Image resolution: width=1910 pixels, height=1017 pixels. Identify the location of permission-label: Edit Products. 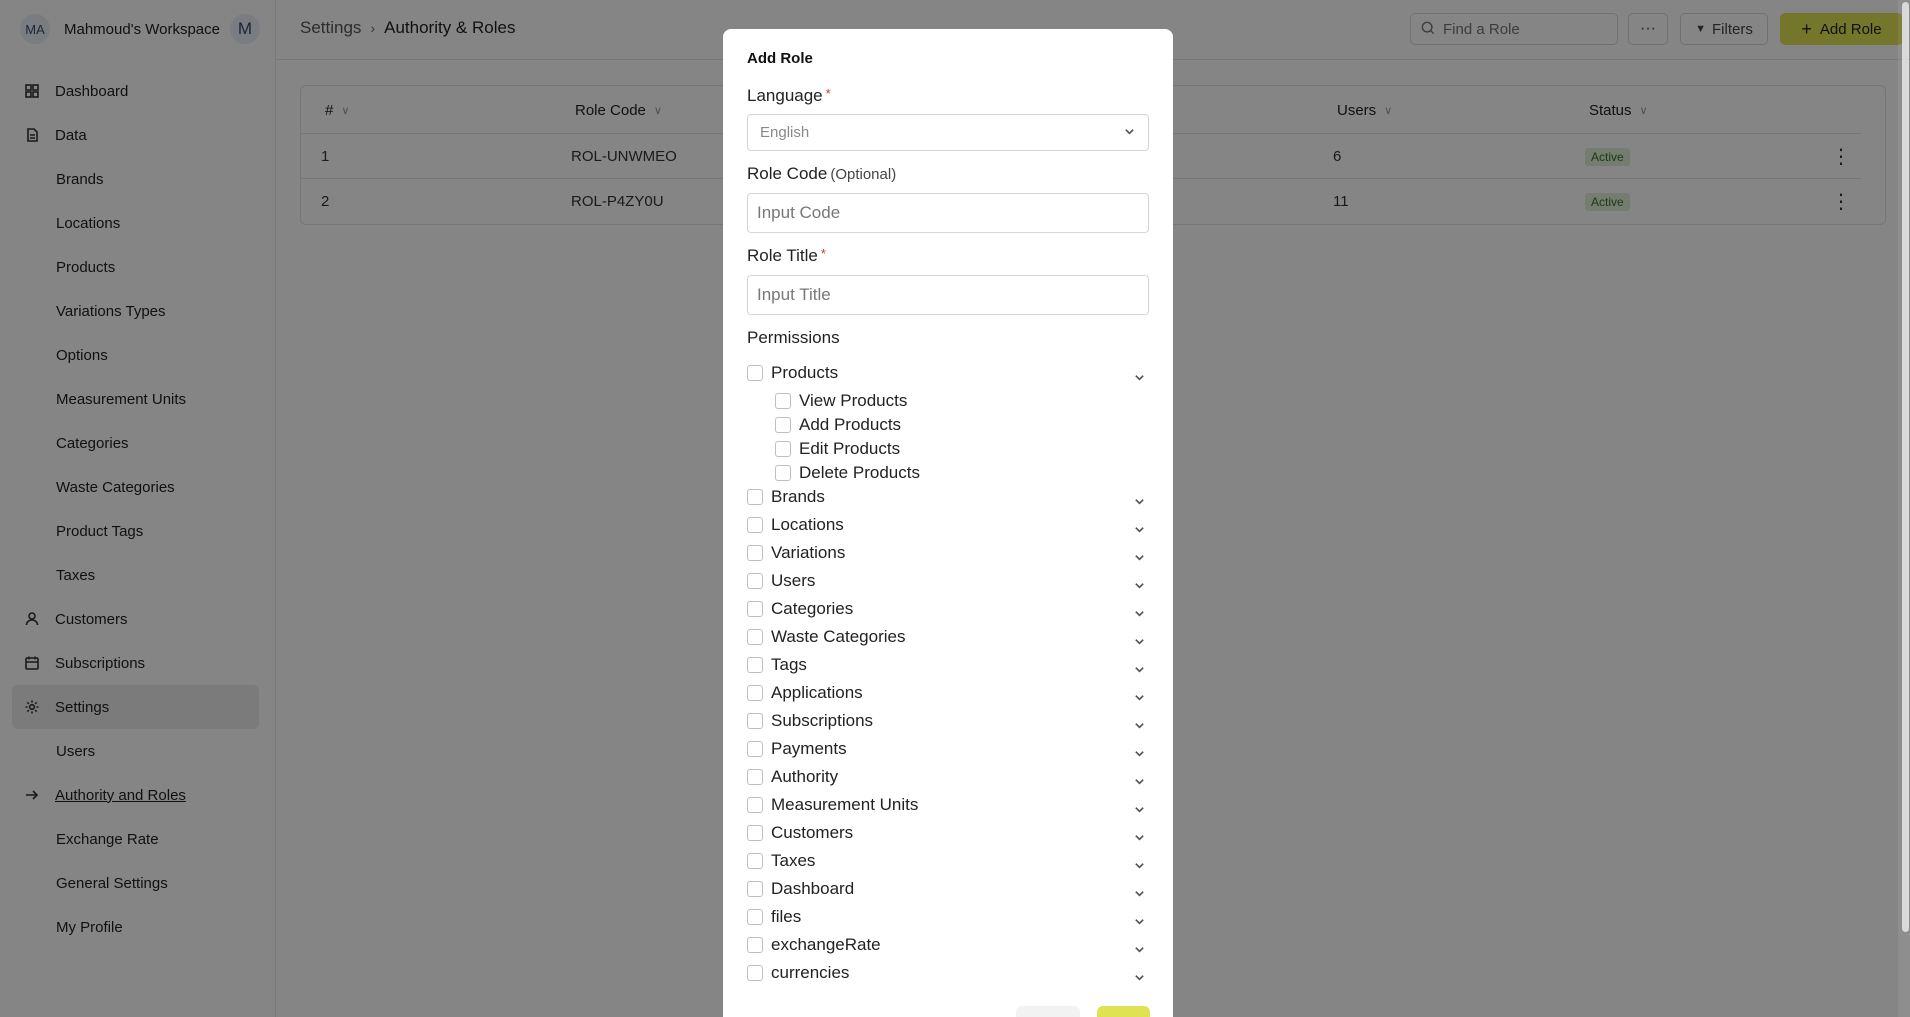
(850, 448).